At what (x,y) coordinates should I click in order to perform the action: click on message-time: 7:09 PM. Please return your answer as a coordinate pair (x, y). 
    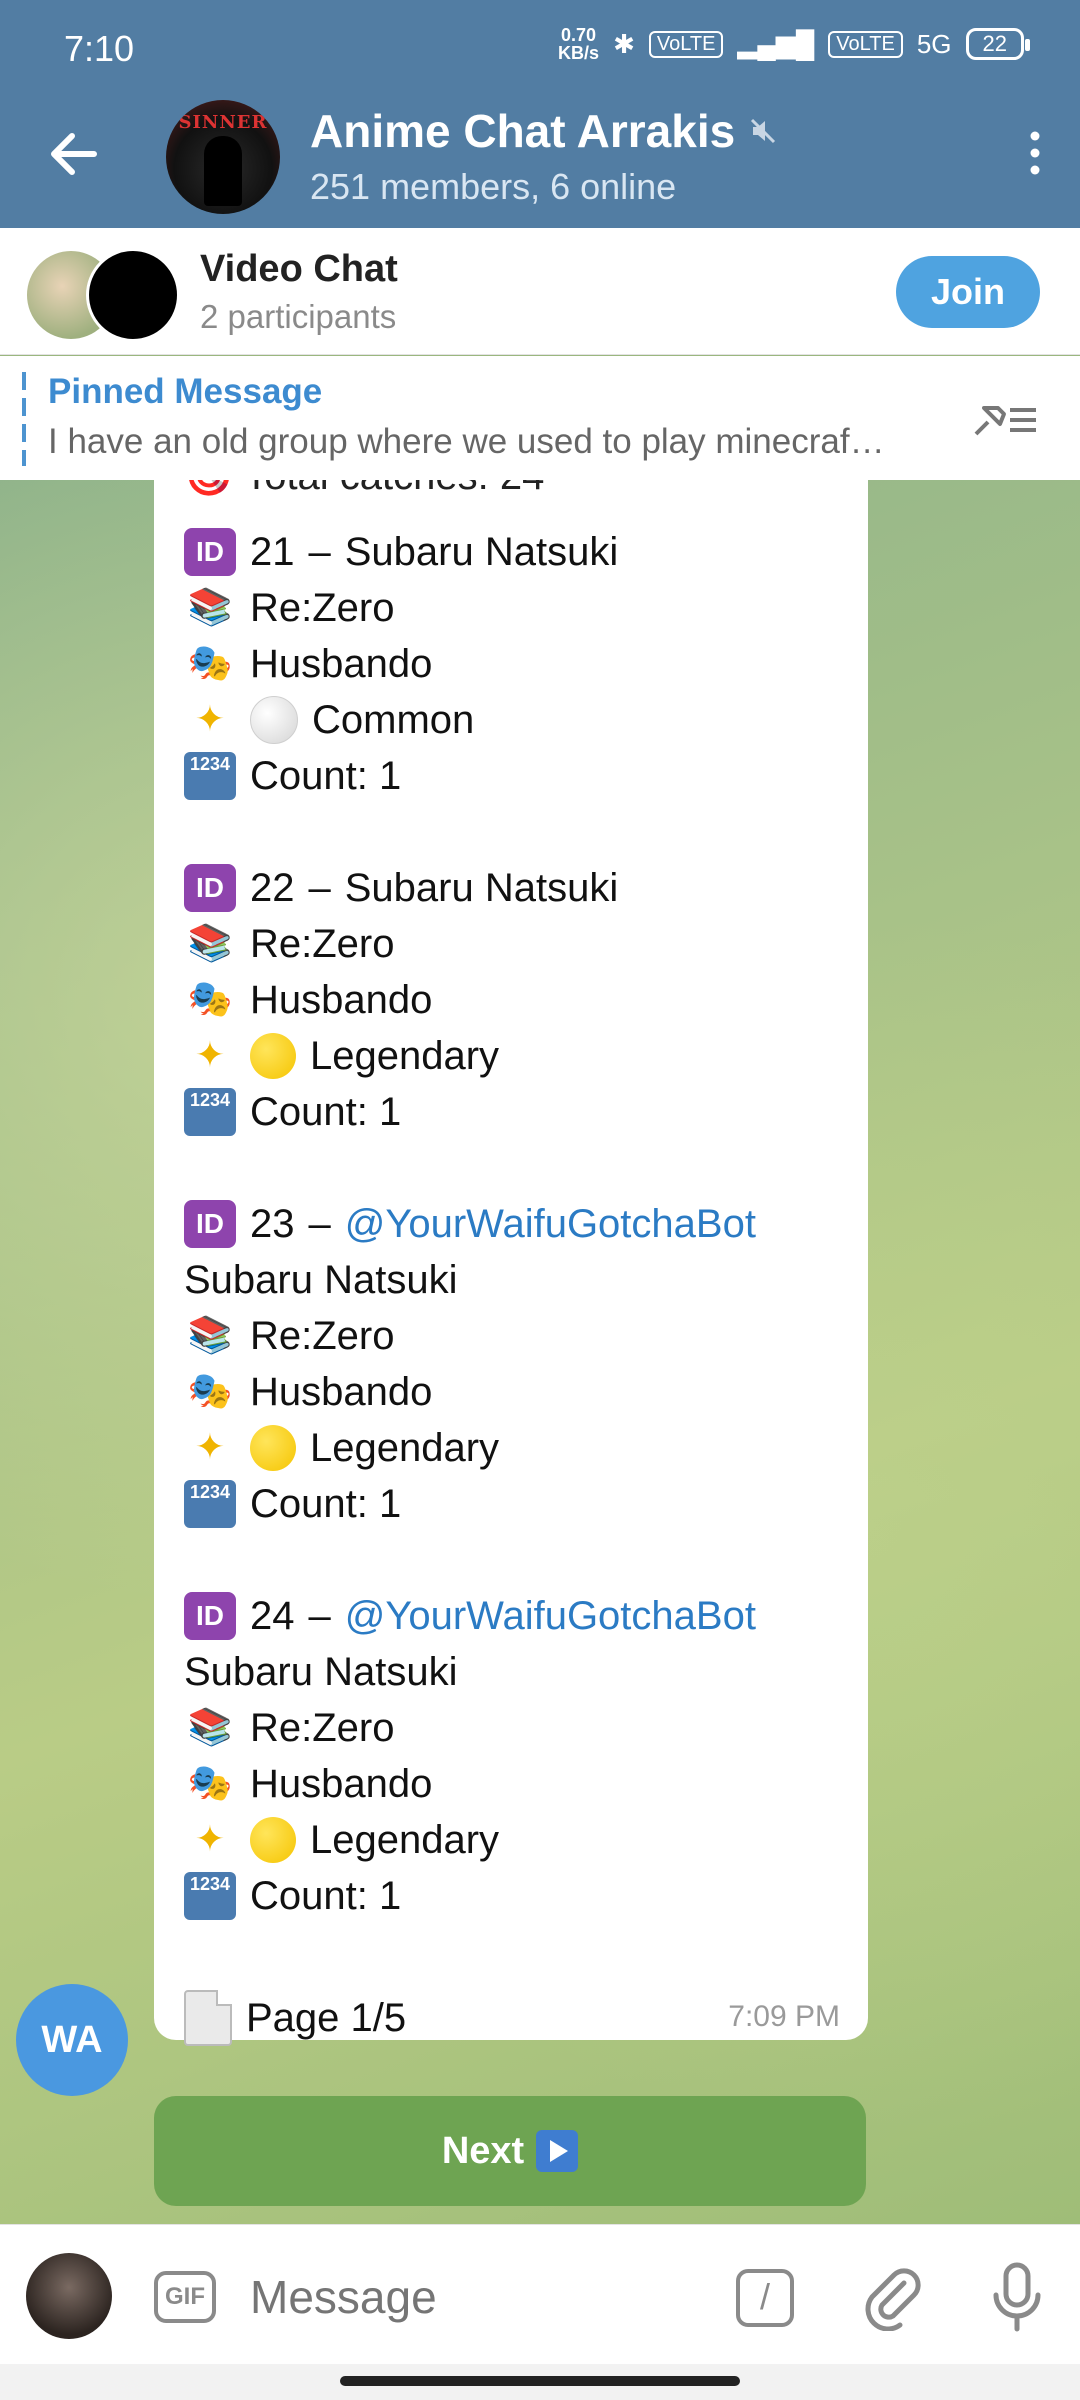
    Looking at the image, I should click on (784, 2016).